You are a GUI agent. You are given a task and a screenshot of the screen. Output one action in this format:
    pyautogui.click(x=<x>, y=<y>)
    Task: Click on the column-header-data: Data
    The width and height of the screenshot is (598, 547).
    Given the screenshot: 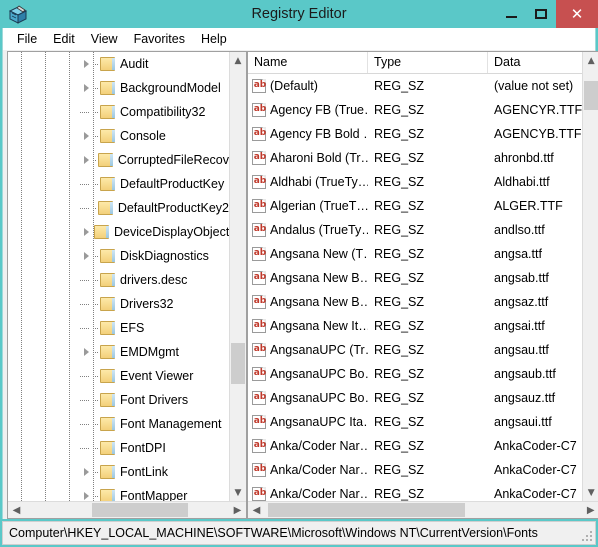 What is the action you would take?
    pyautogui.click(x=535, y=62)
    